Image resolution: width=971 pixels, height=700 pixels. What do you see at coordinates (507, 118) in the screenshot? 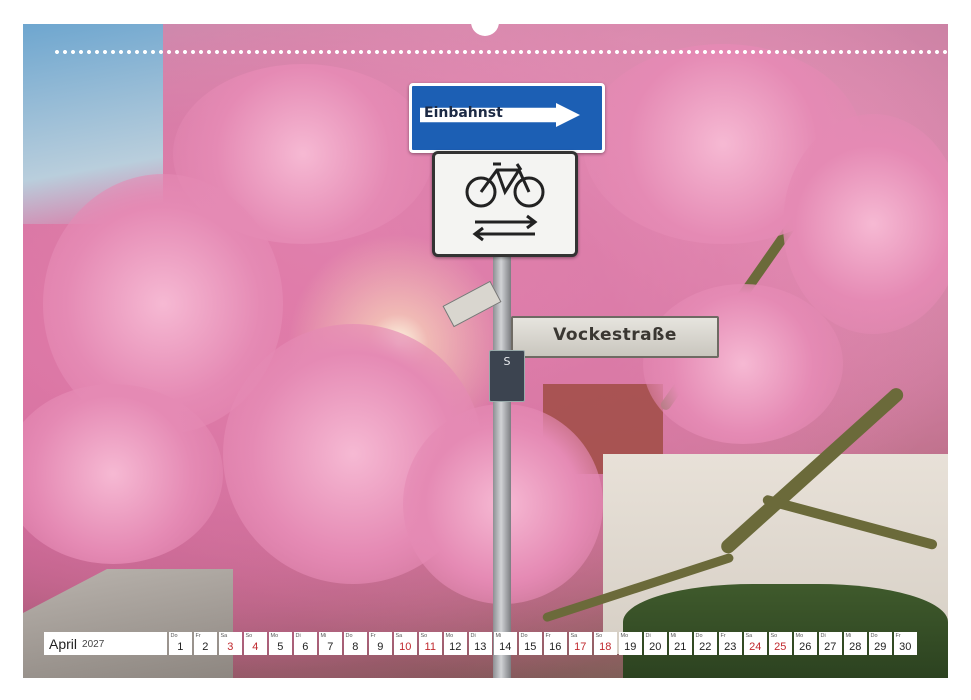
I see `one-way-sign: Einbahnst` at bounding box center [507, 118].